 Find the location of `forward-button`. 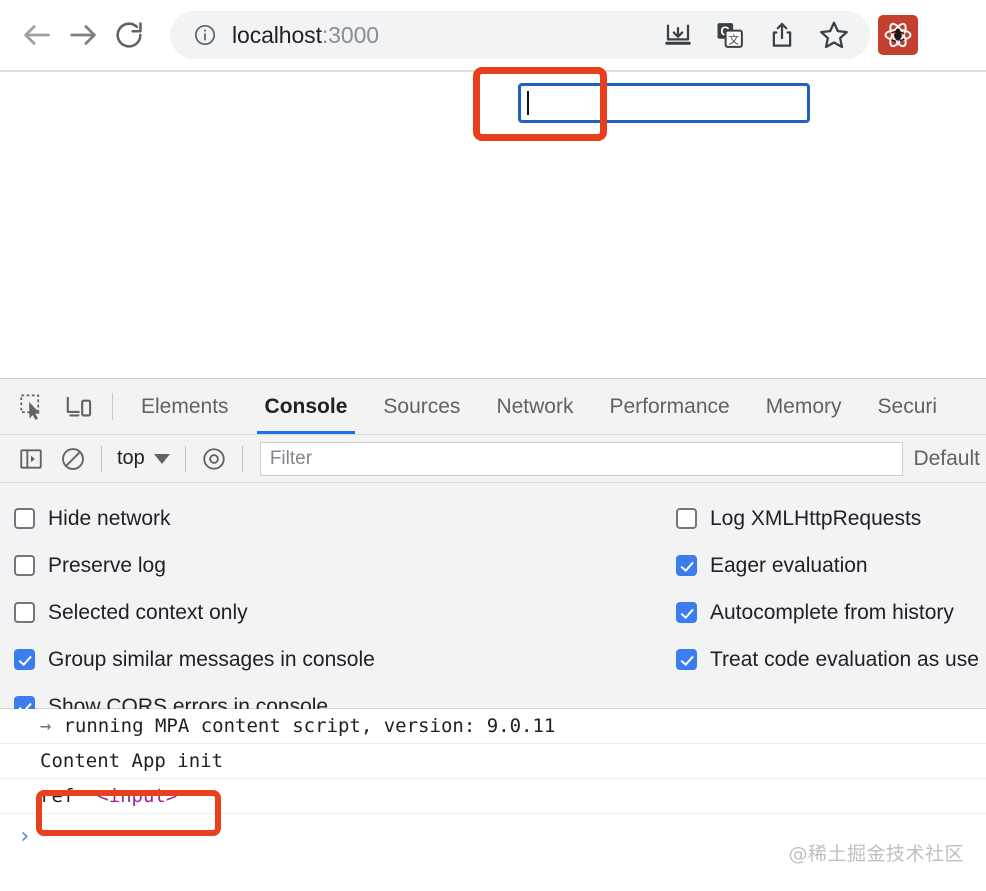

forward-button is located at coordinates (83, 35).